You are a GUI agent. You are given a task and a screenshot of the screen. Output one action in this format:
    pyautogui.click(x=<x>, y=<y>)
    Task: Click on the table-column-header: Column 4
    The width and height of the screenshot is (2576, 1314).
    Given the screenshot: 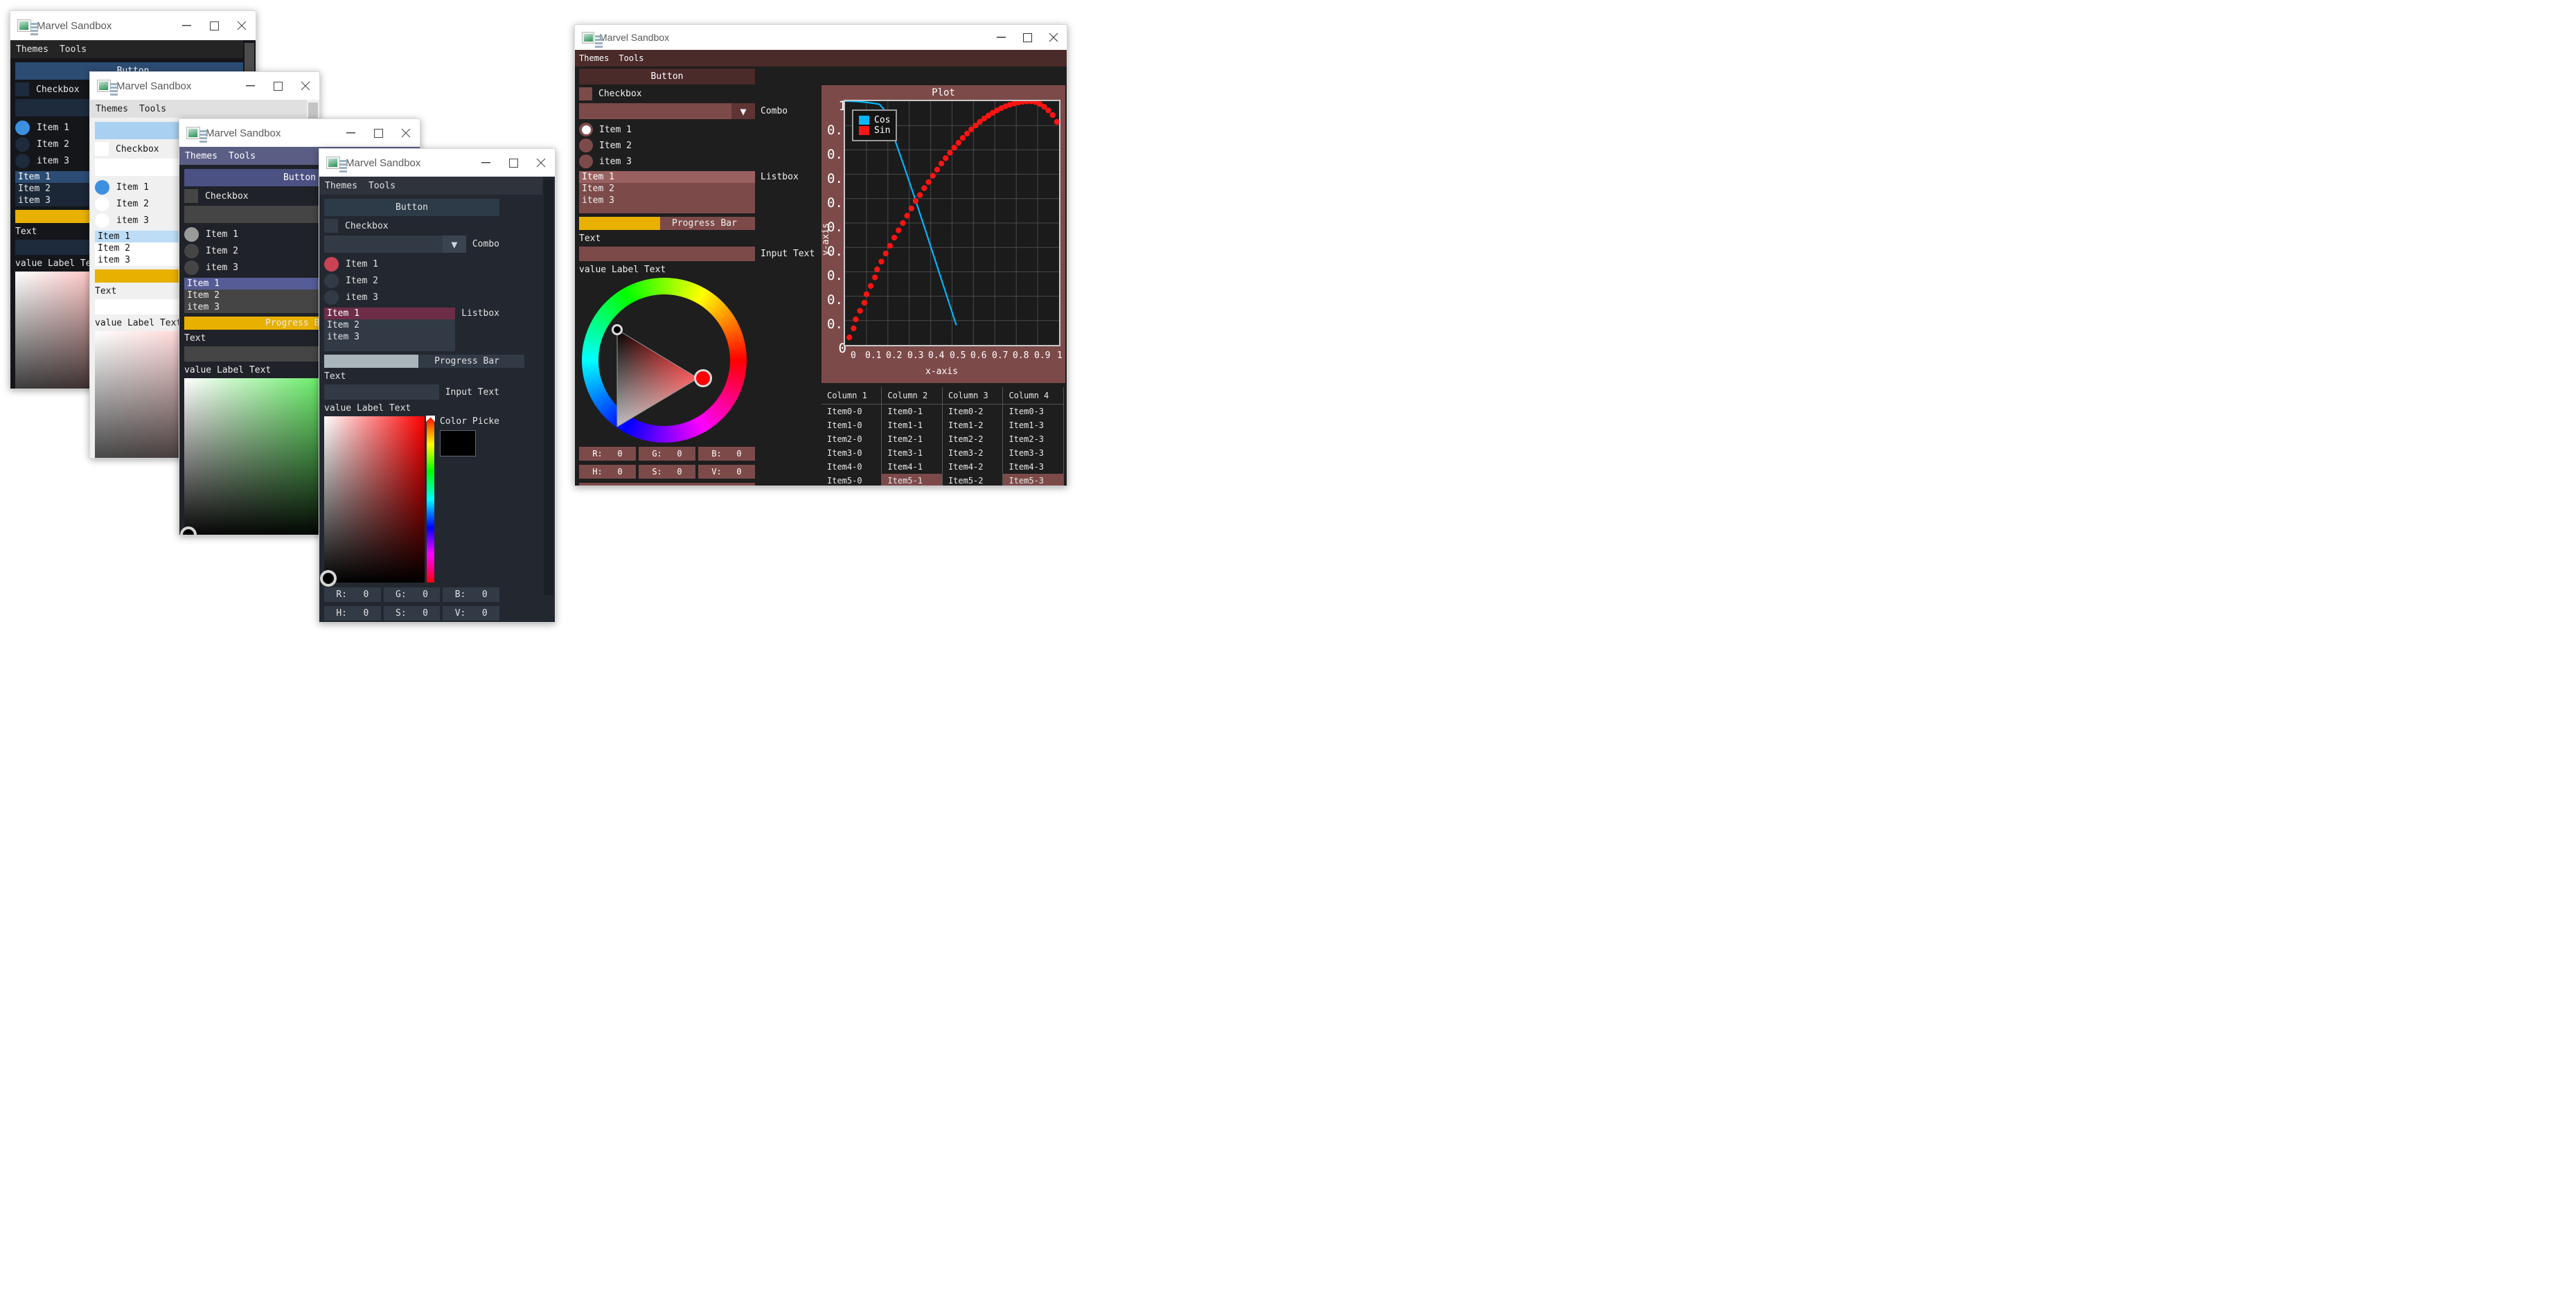 What is the action you would take?
    pyautogui.click(x=1033, y=396)
    